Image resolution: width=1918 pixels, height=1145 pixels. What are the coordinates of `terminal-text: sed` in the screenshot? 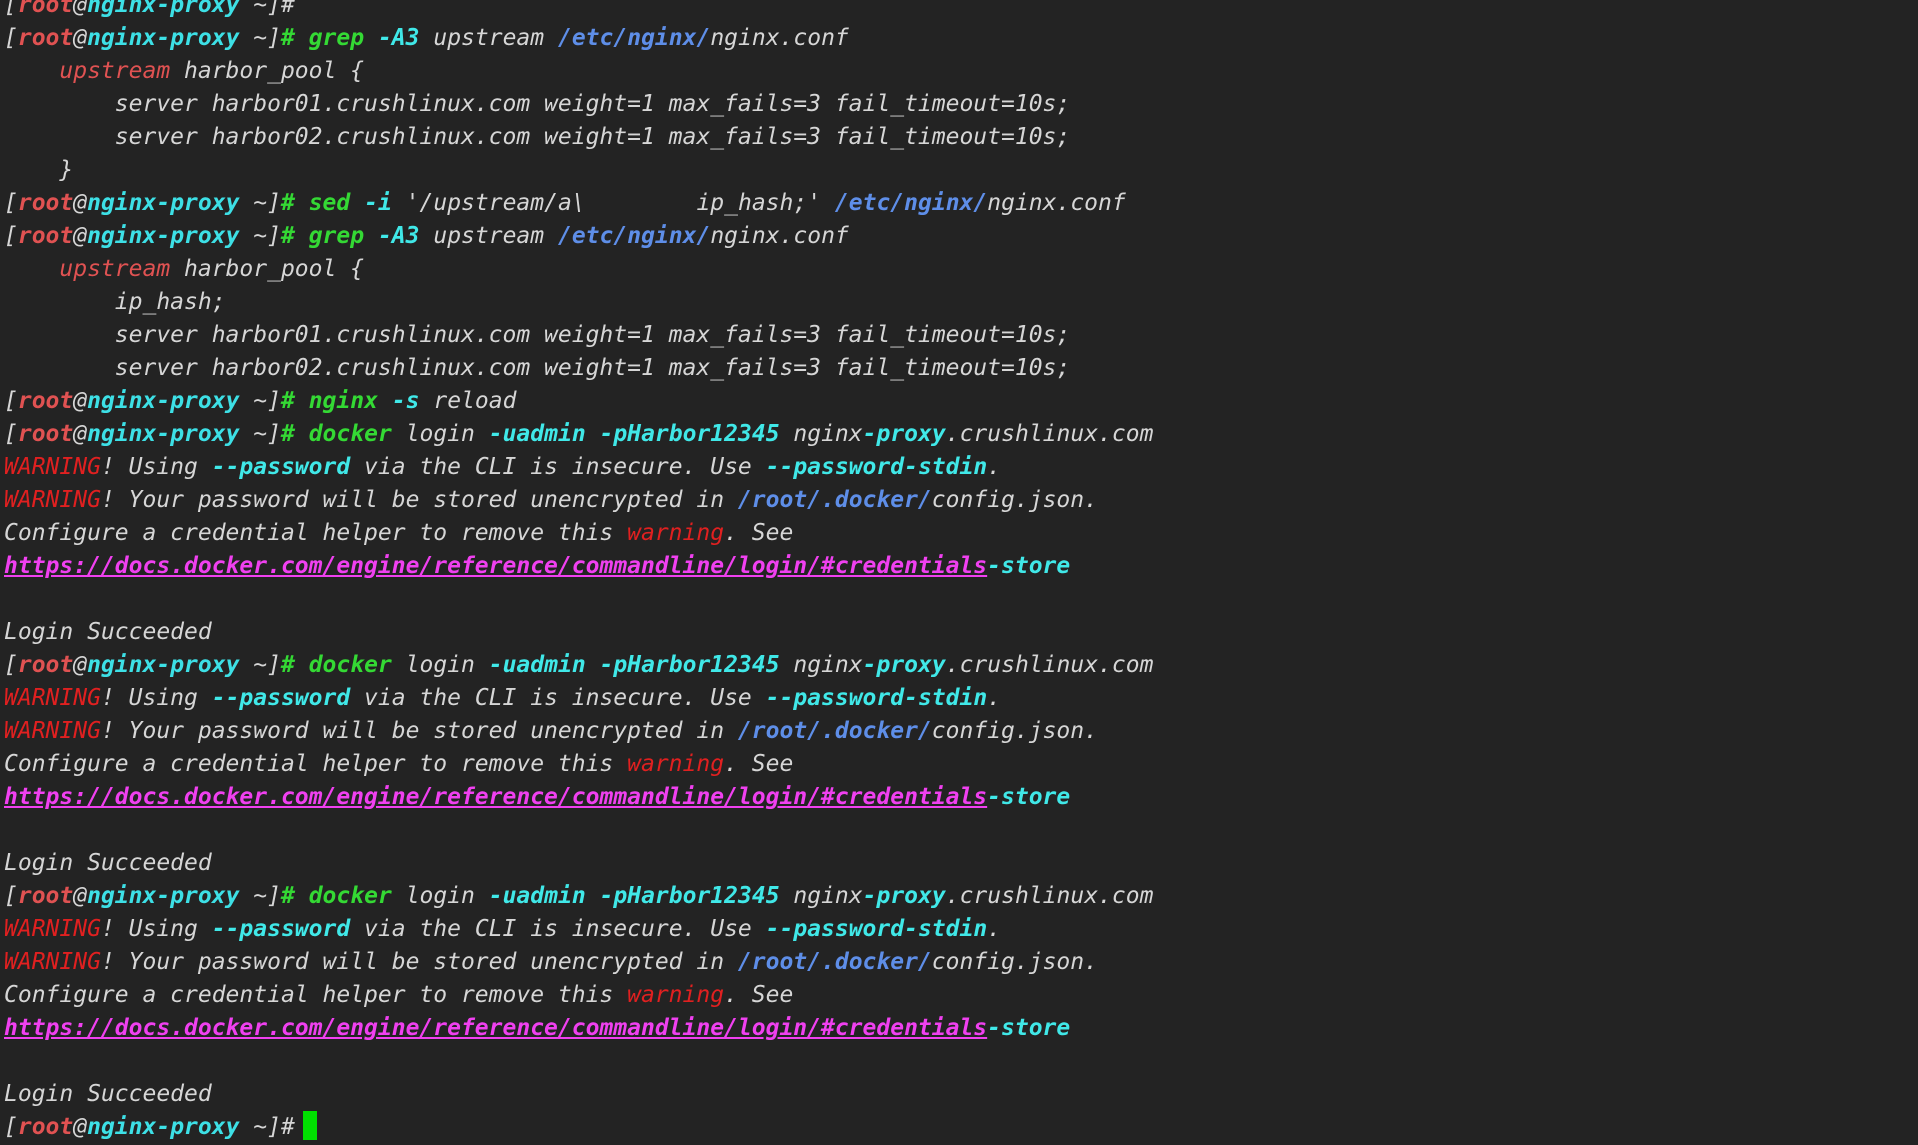 It's located at (329, 203).